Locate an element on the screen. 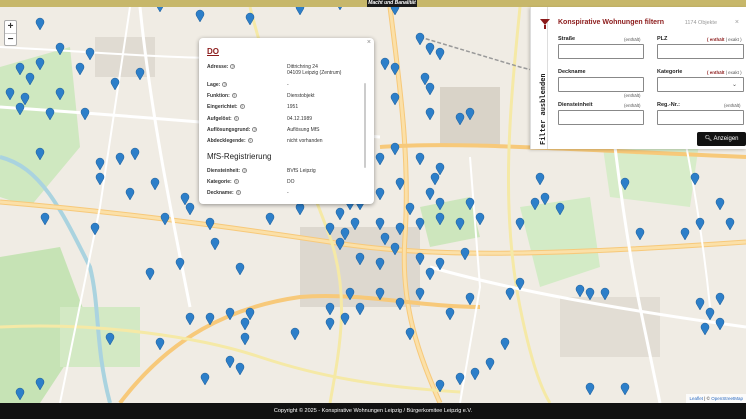  deckname-hint: (enthält) is located at coordinates (632, 95).